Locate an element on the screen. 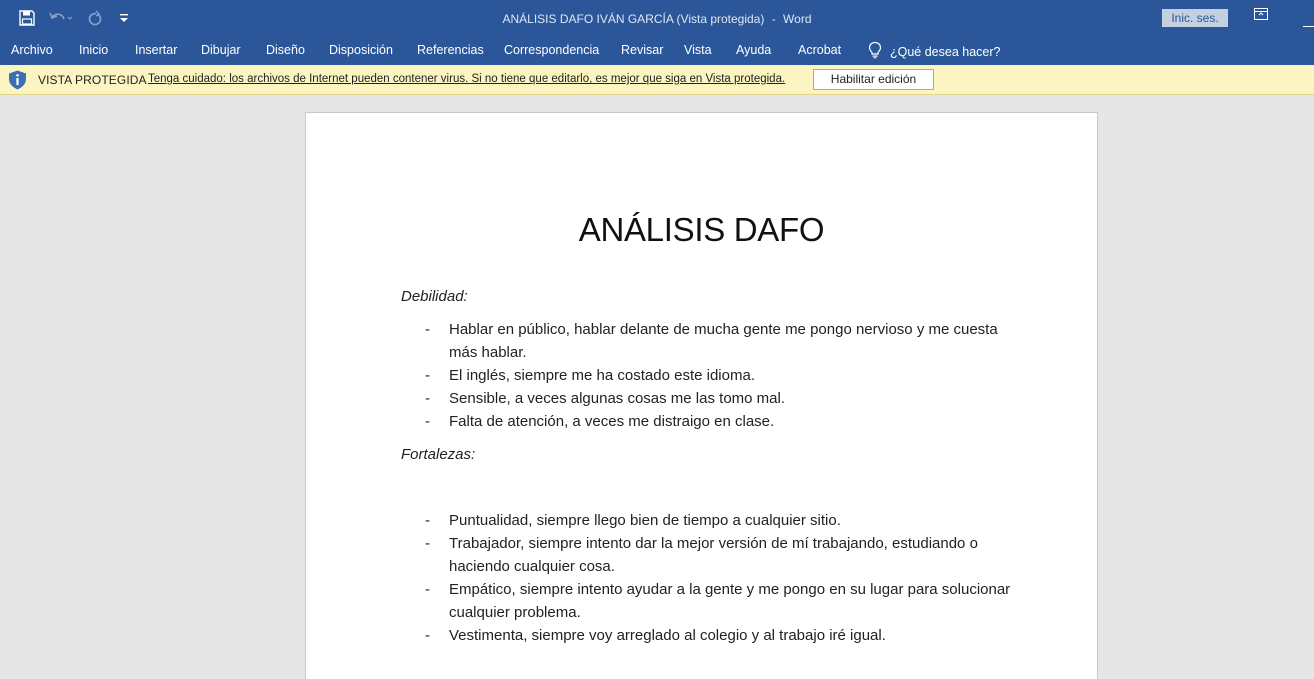  tab-correspondencia: Correspondencia is located at coordinates (551, 50).